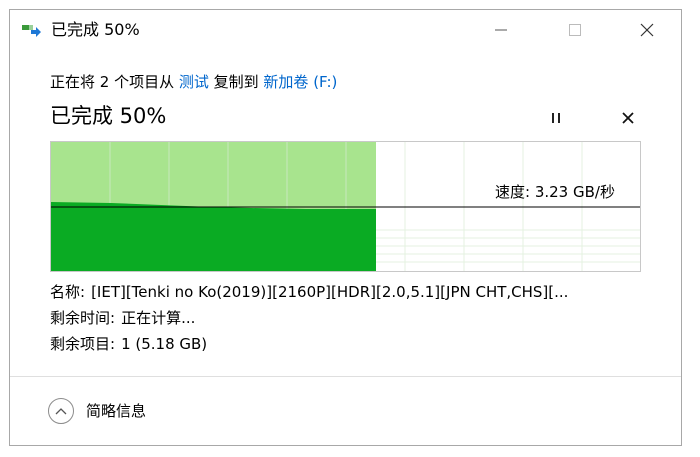 This screenshot has height=457, width=700. I want to click on close-icon, so click(647, 30).